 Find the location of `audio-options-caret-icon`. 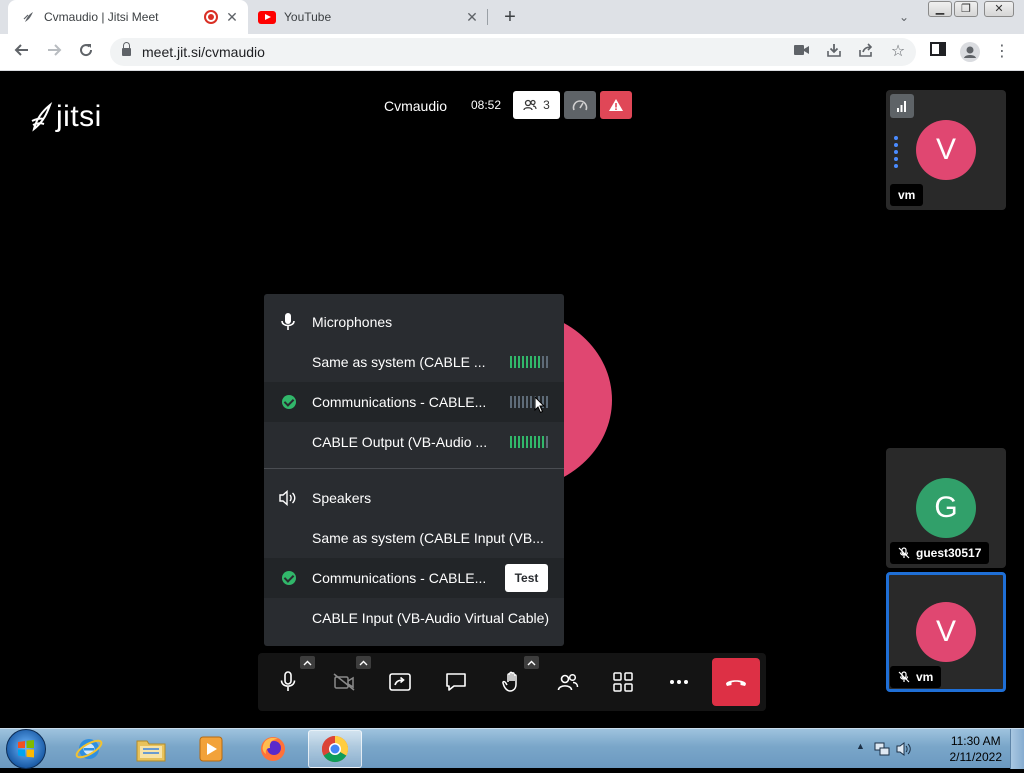

audio-options-caret-icon is located at coordinates (307, 662).